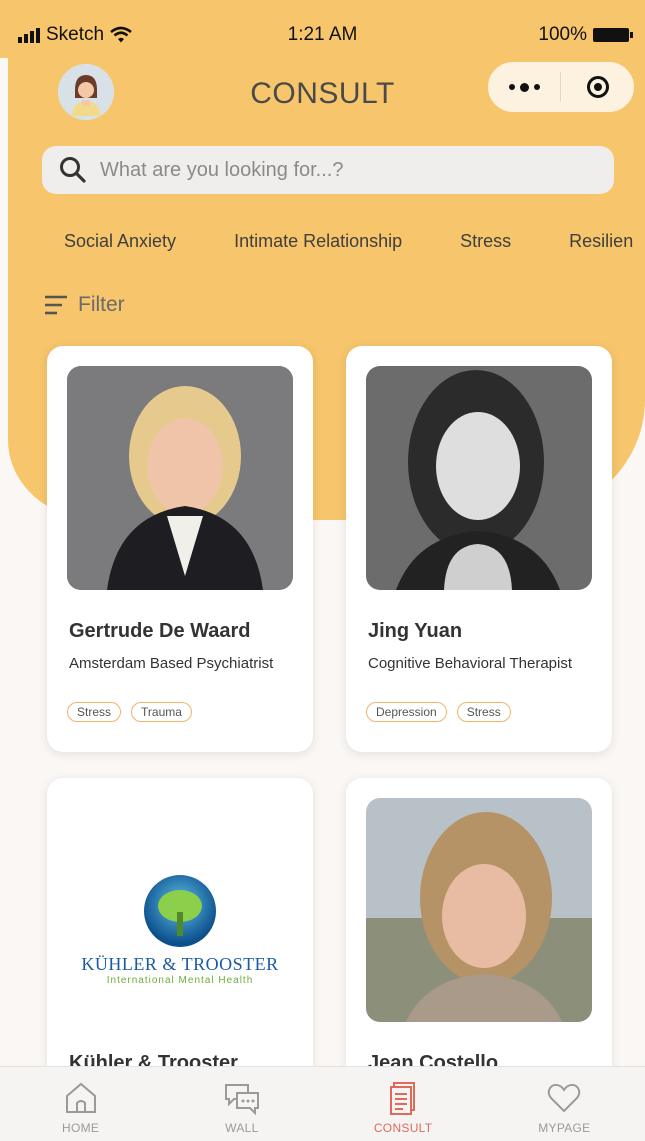 The image size is (645, 1141). Describe the element at coordinates (129, 712) in the screenshot. I see `consultant-tags: Stress Trauma` at that location.